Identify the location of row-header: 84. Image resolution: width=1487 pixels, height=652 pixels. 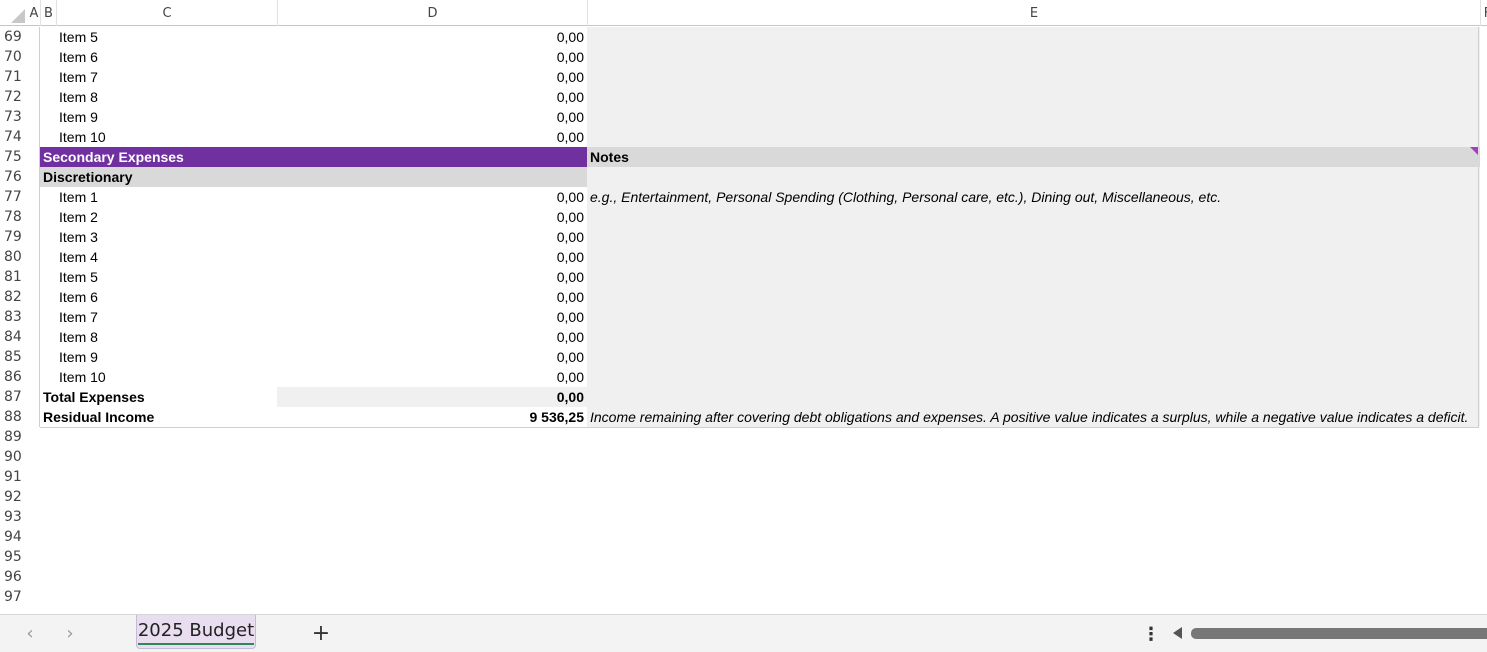
(14, 337).